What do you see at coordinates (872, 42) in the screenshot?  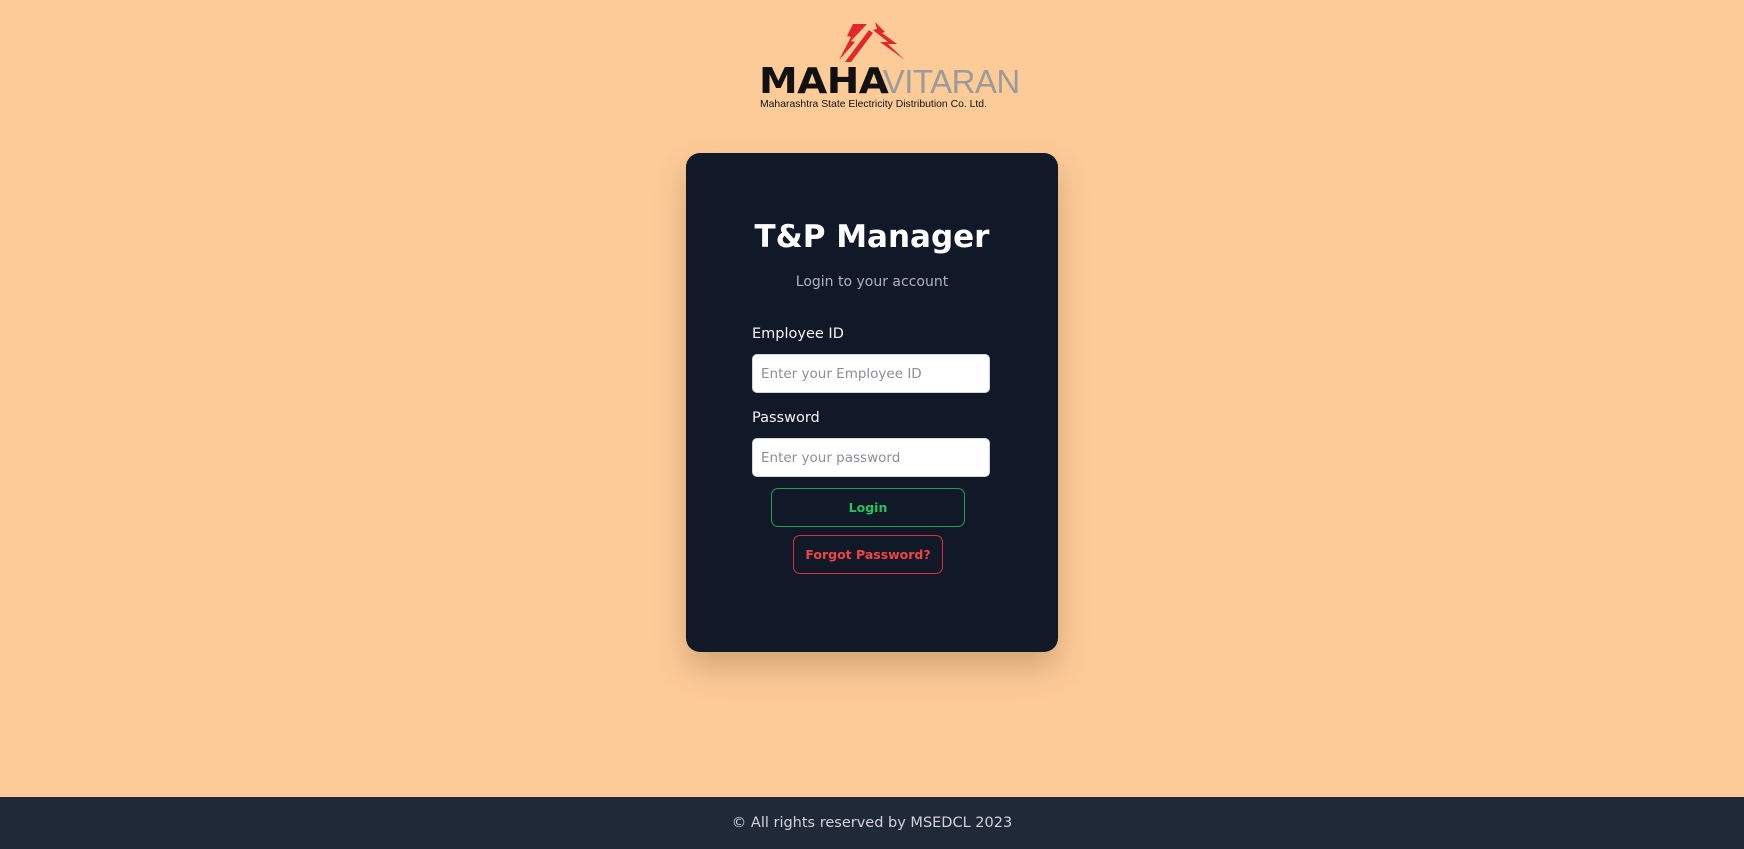 I see `lightning-bolts-icon` at bounding box center [872, 42].